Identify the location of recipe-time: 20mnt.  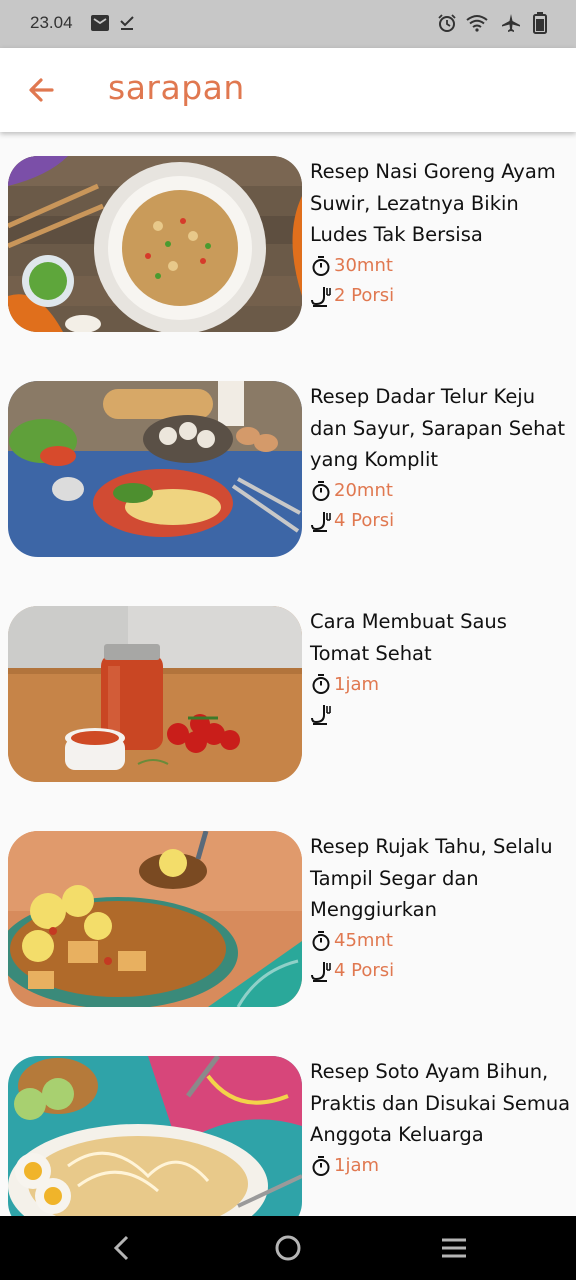
(441, 491).